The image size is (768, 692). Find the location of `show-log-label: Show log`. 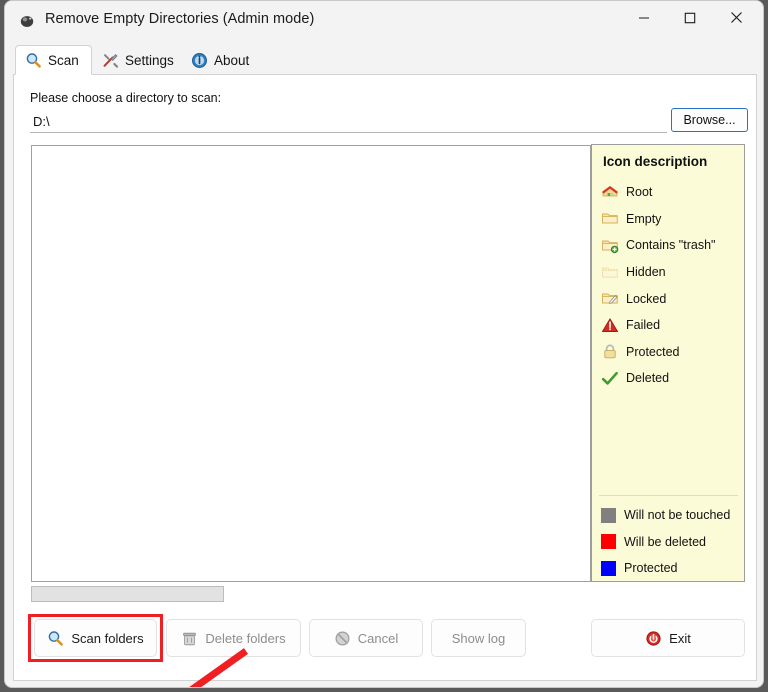

show-log-label: Show log is located at coordinates (478, 638).